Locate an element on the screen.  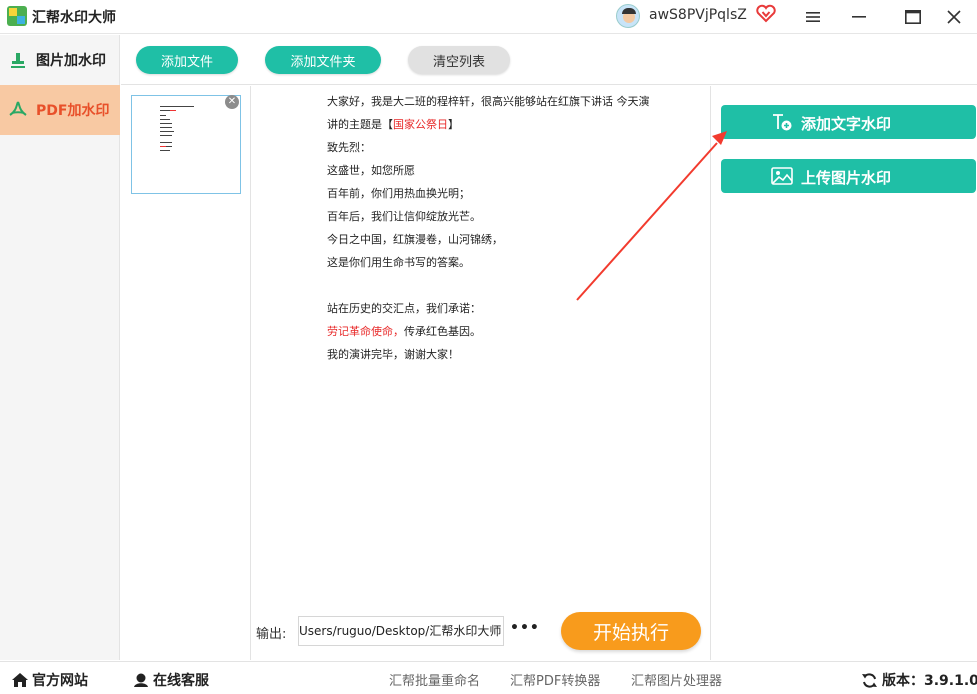
official-site-link: 官方网站 is located at coordinates (49, 680).